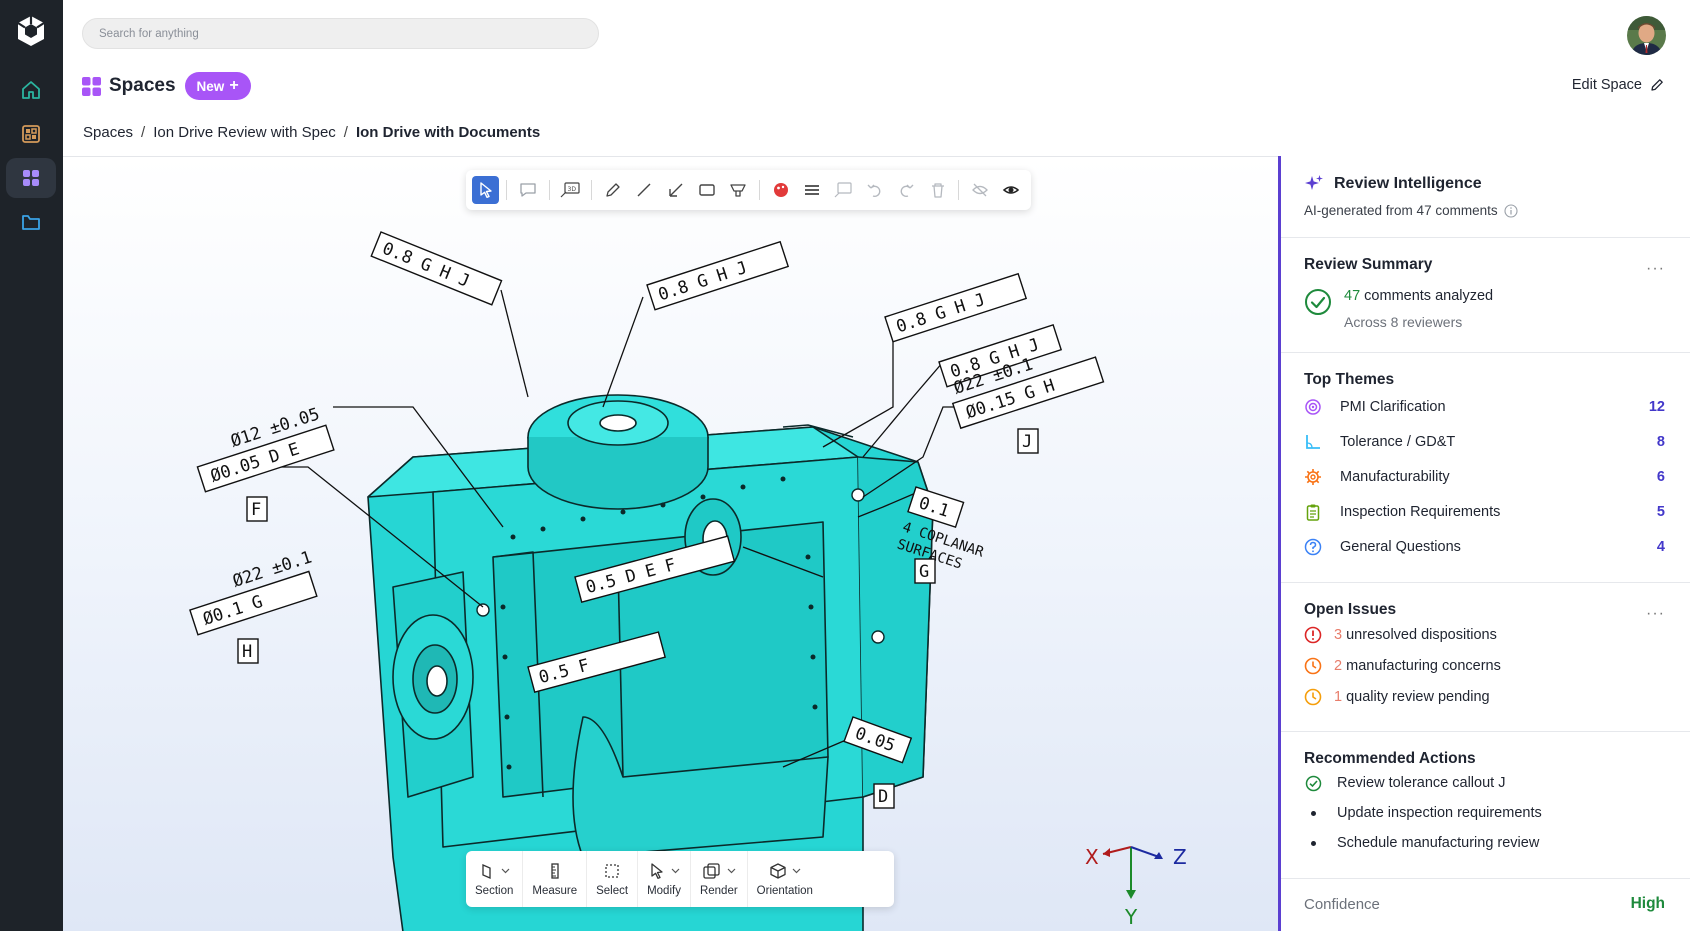 The width and height of the screenshot is (1690, 931). I want to click on issue-unresolved: 3 unresolved dispositions, so click(1484, 634).